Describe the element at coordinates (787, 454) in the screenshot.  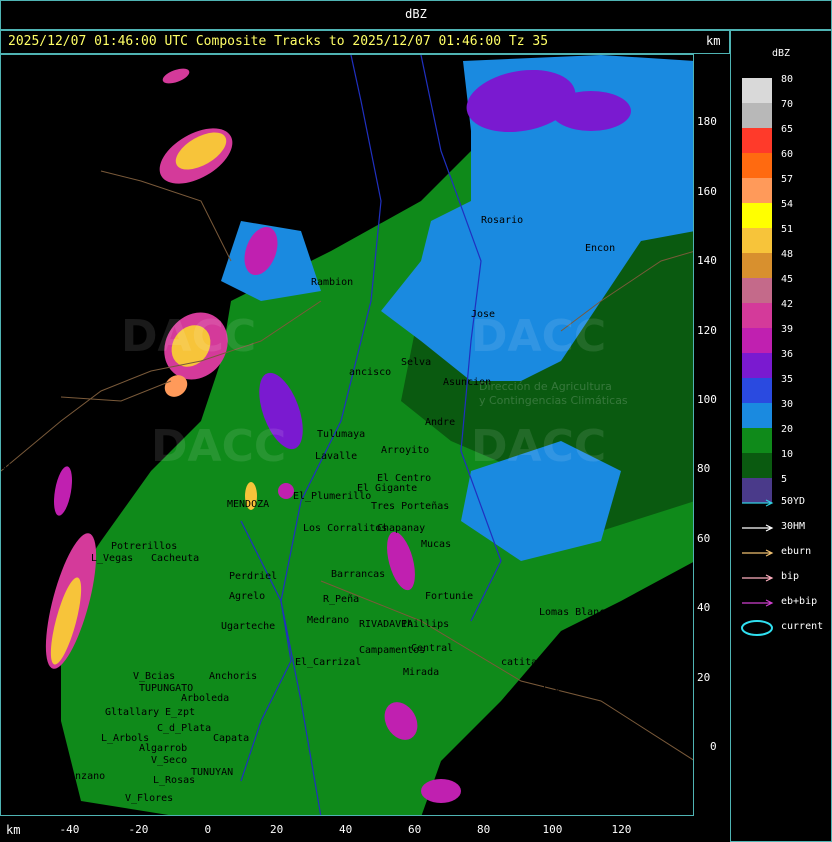
I see `legend-swatch-label: 10` at that location.